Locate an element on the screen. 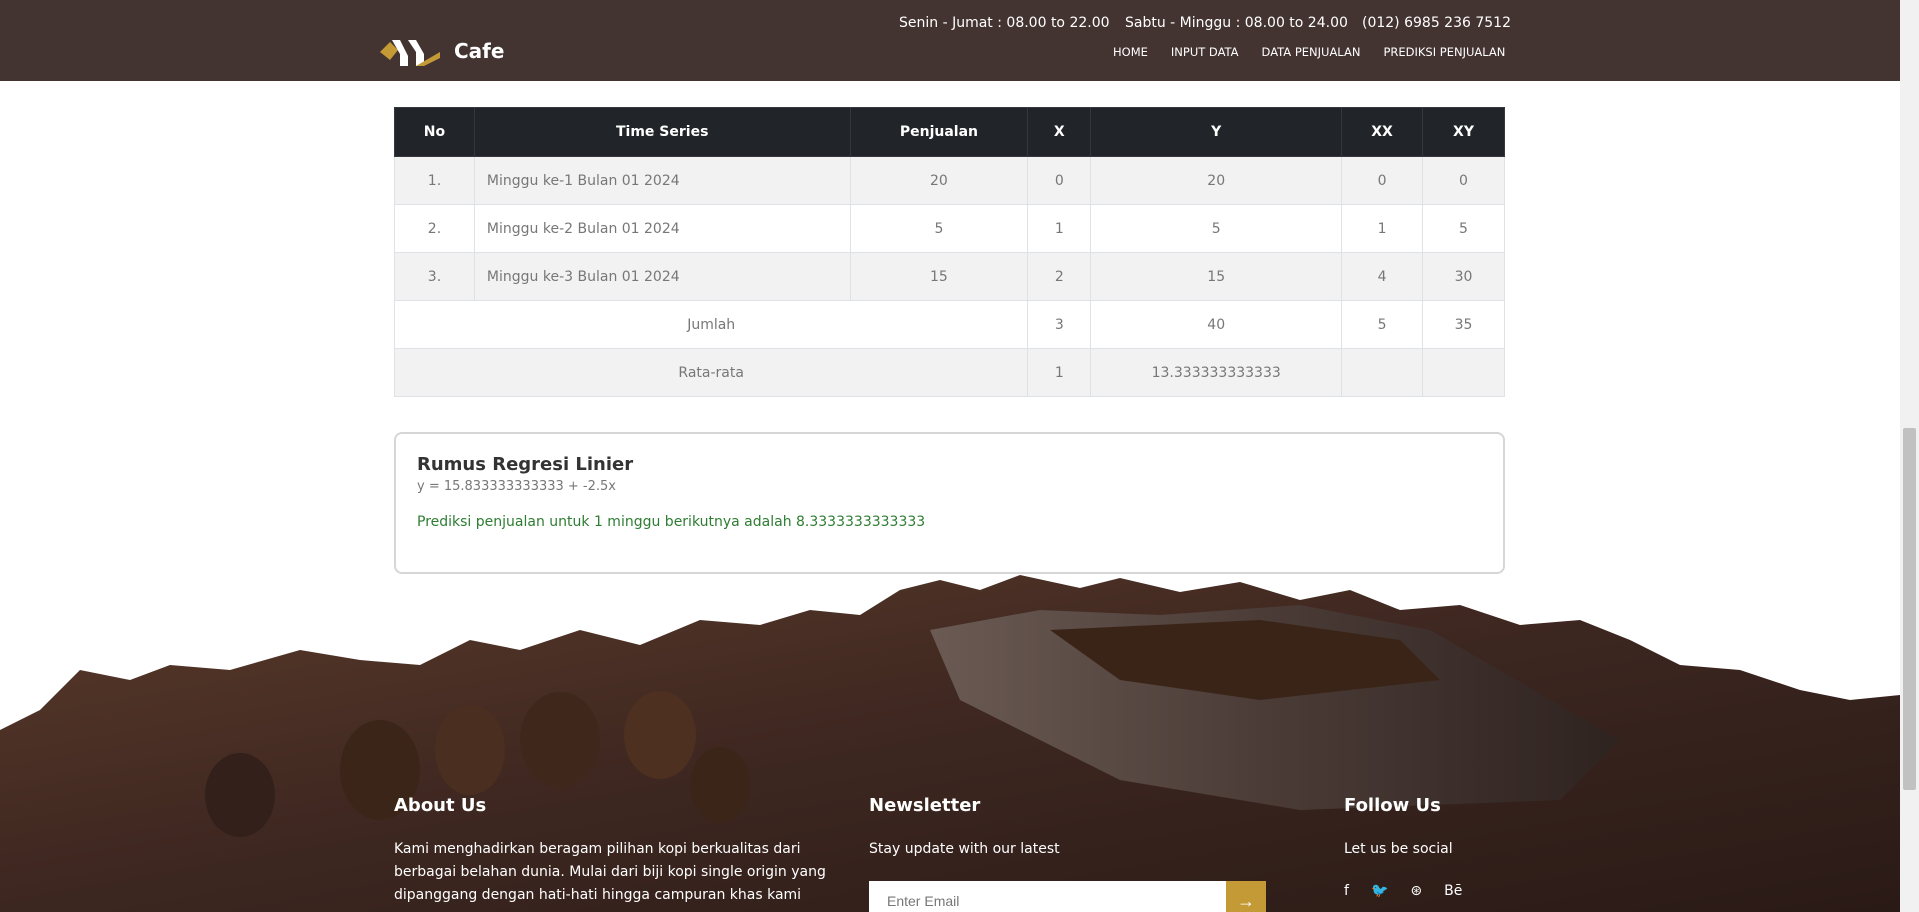  average-xx is located at coordinates (1382, 372).